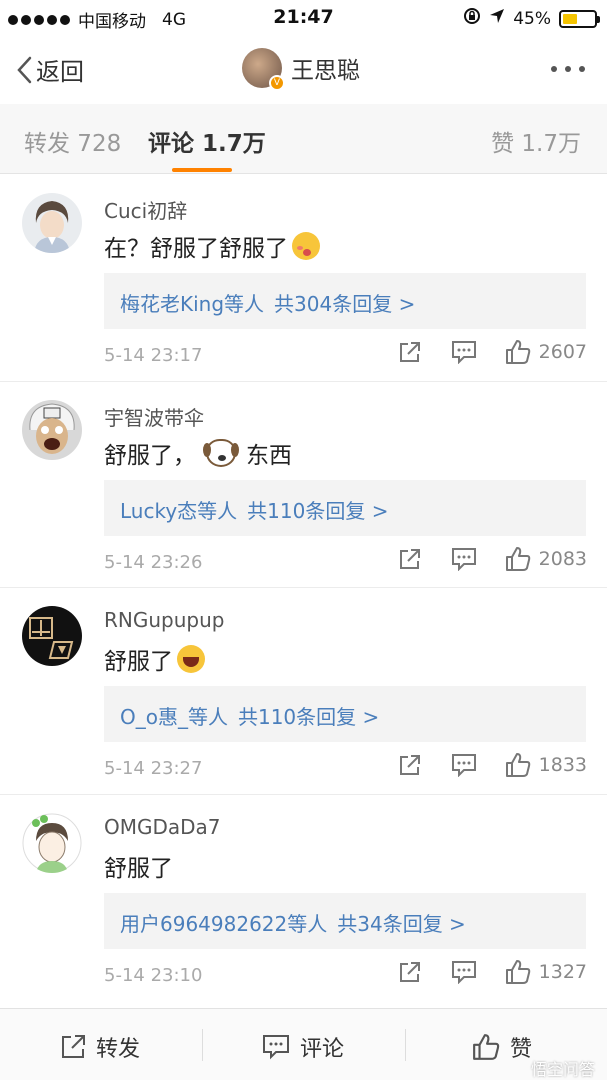 This screenshot has width=607, height=1080. I want to click on like-count: 1833, so click(562, 765).